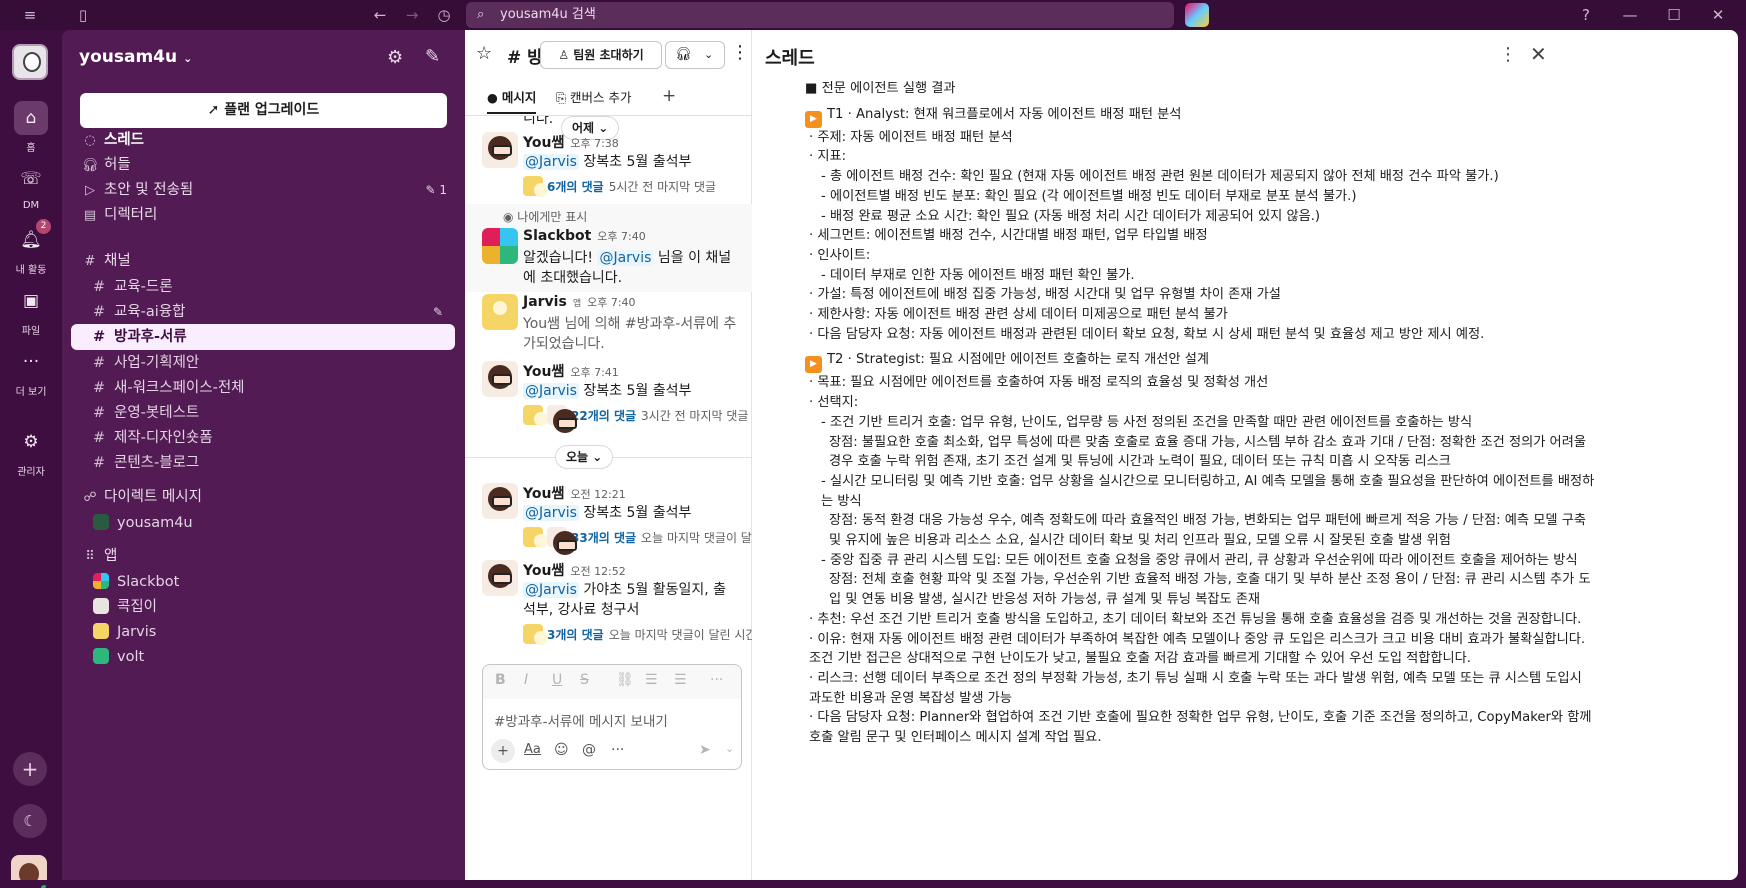 The width and height of the screenshot is (1746, 888). I want to click on thread-replies: 6개의 댓글 5시간 전 마지막 댓글, so click(619, 187).